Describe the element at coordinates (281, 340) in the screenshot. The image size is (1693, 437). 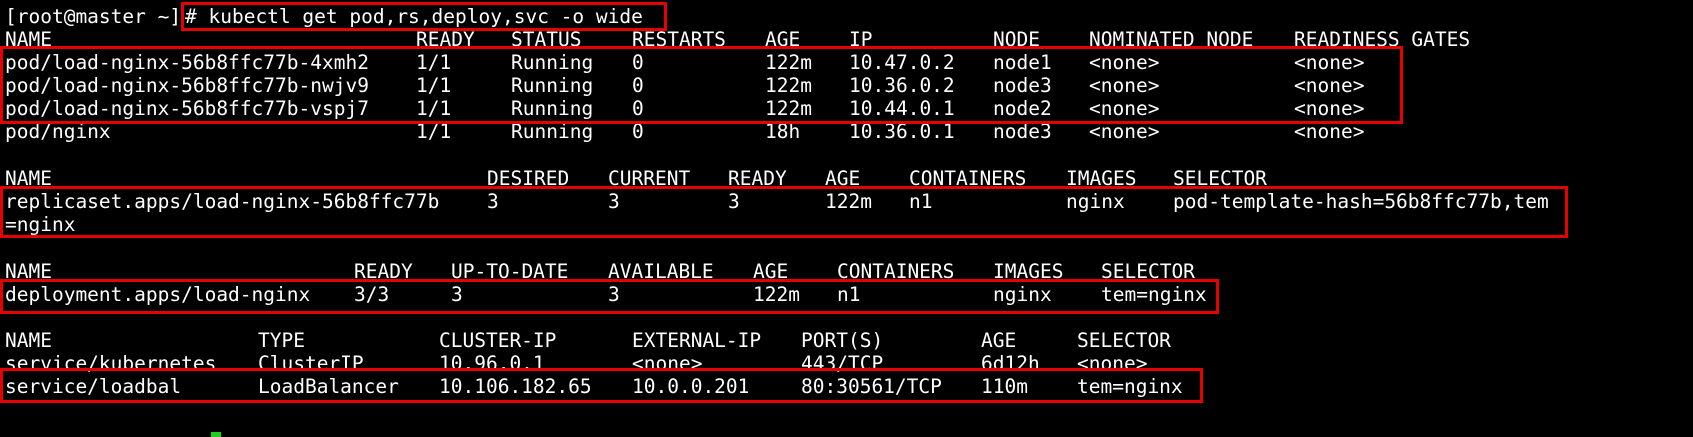
I see `column-header: TYPE` at that location.